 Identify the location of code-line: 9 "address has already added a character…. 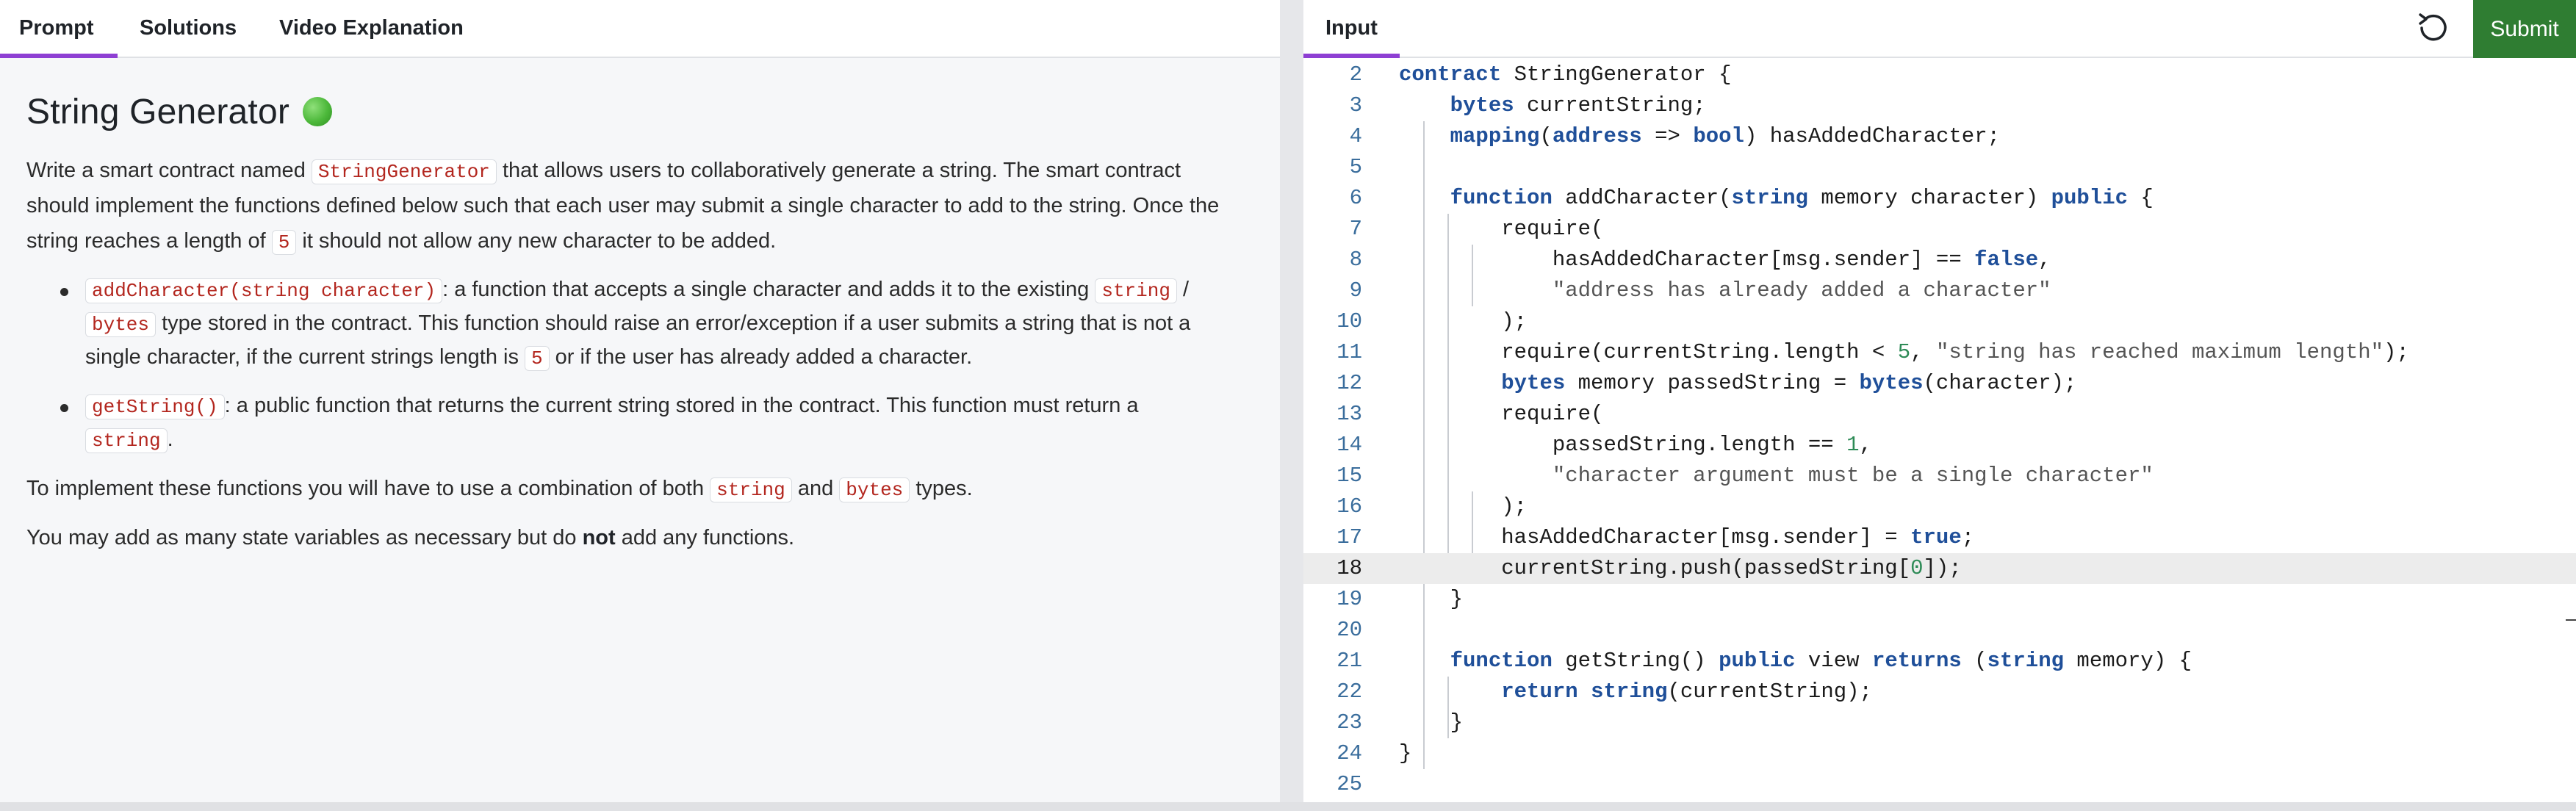
(1939, 290).